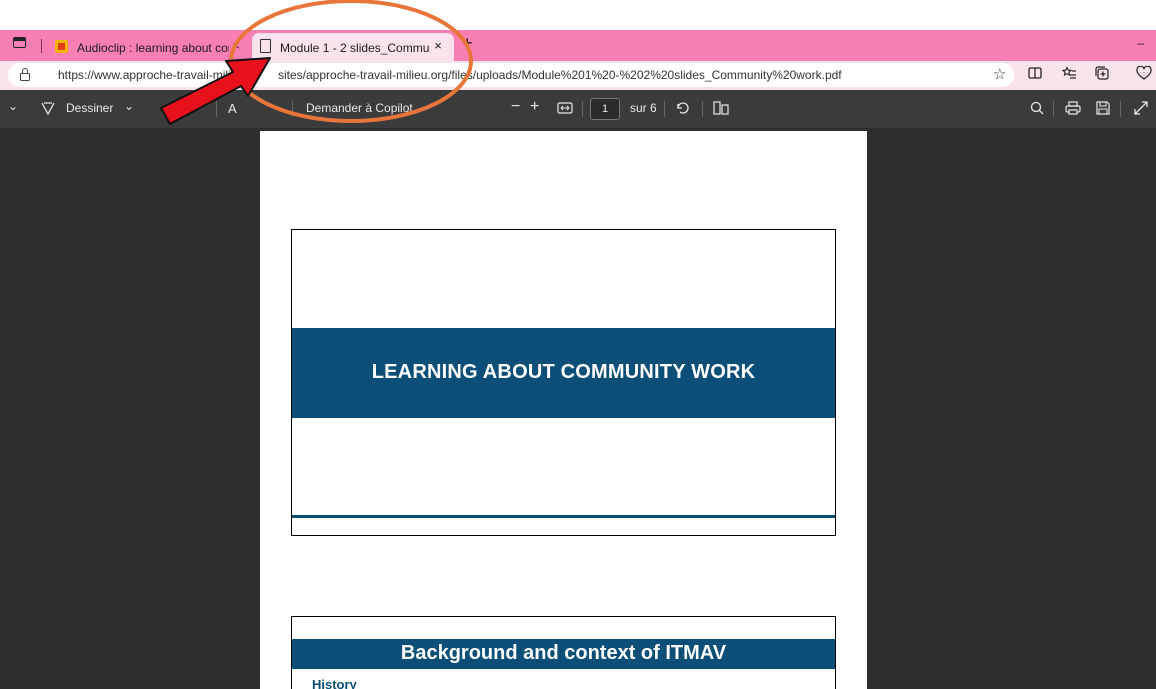 This screenshot has height=689, width=1156. Describe the element at coordinates (534, 107) in the screenshot. I see `zoom-in-button: +` at that location.